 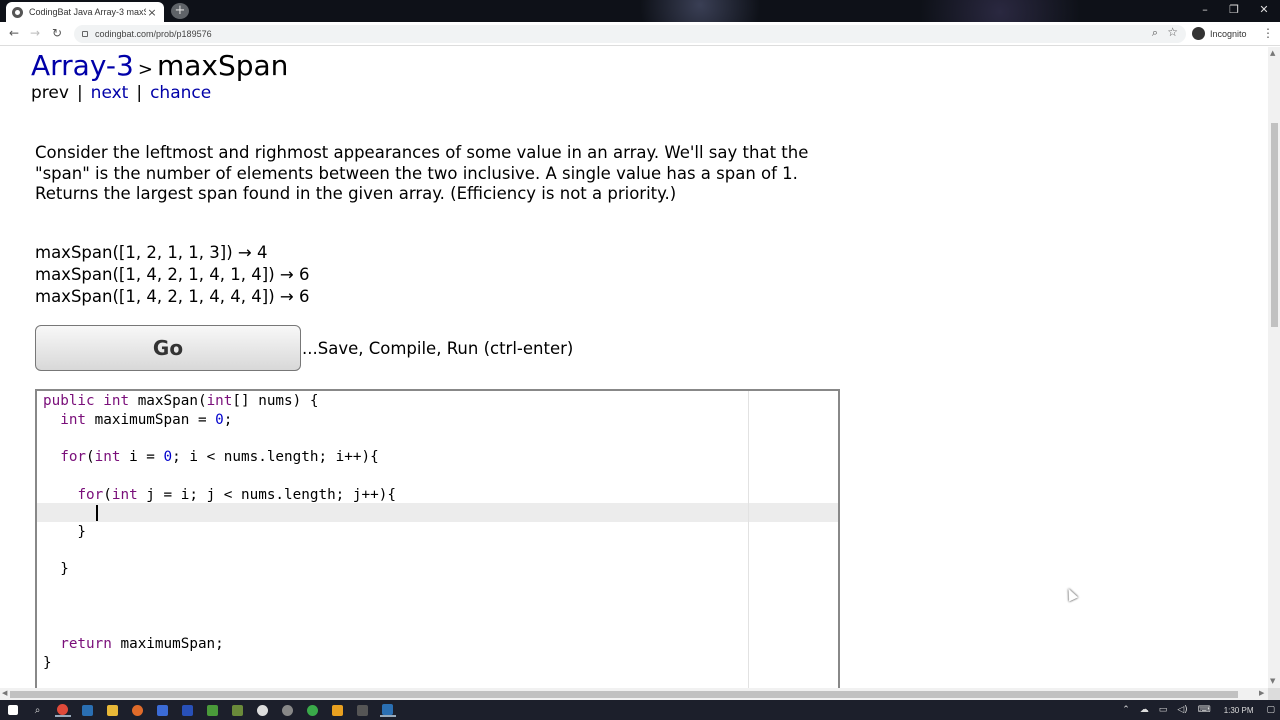 What do you see at coordinates (172, 296) in the screenshot?
I see `example-line: maxSpan([1, 4, 2, 1, 4, 4, 4]) → 6` at bounding box center [172, 296].